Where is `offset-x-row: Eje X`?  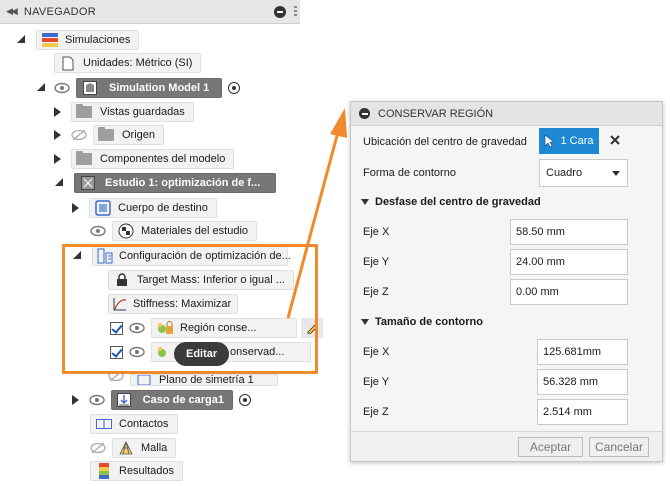 offset-x-row: Eje X is located at coordinates (376, 232).